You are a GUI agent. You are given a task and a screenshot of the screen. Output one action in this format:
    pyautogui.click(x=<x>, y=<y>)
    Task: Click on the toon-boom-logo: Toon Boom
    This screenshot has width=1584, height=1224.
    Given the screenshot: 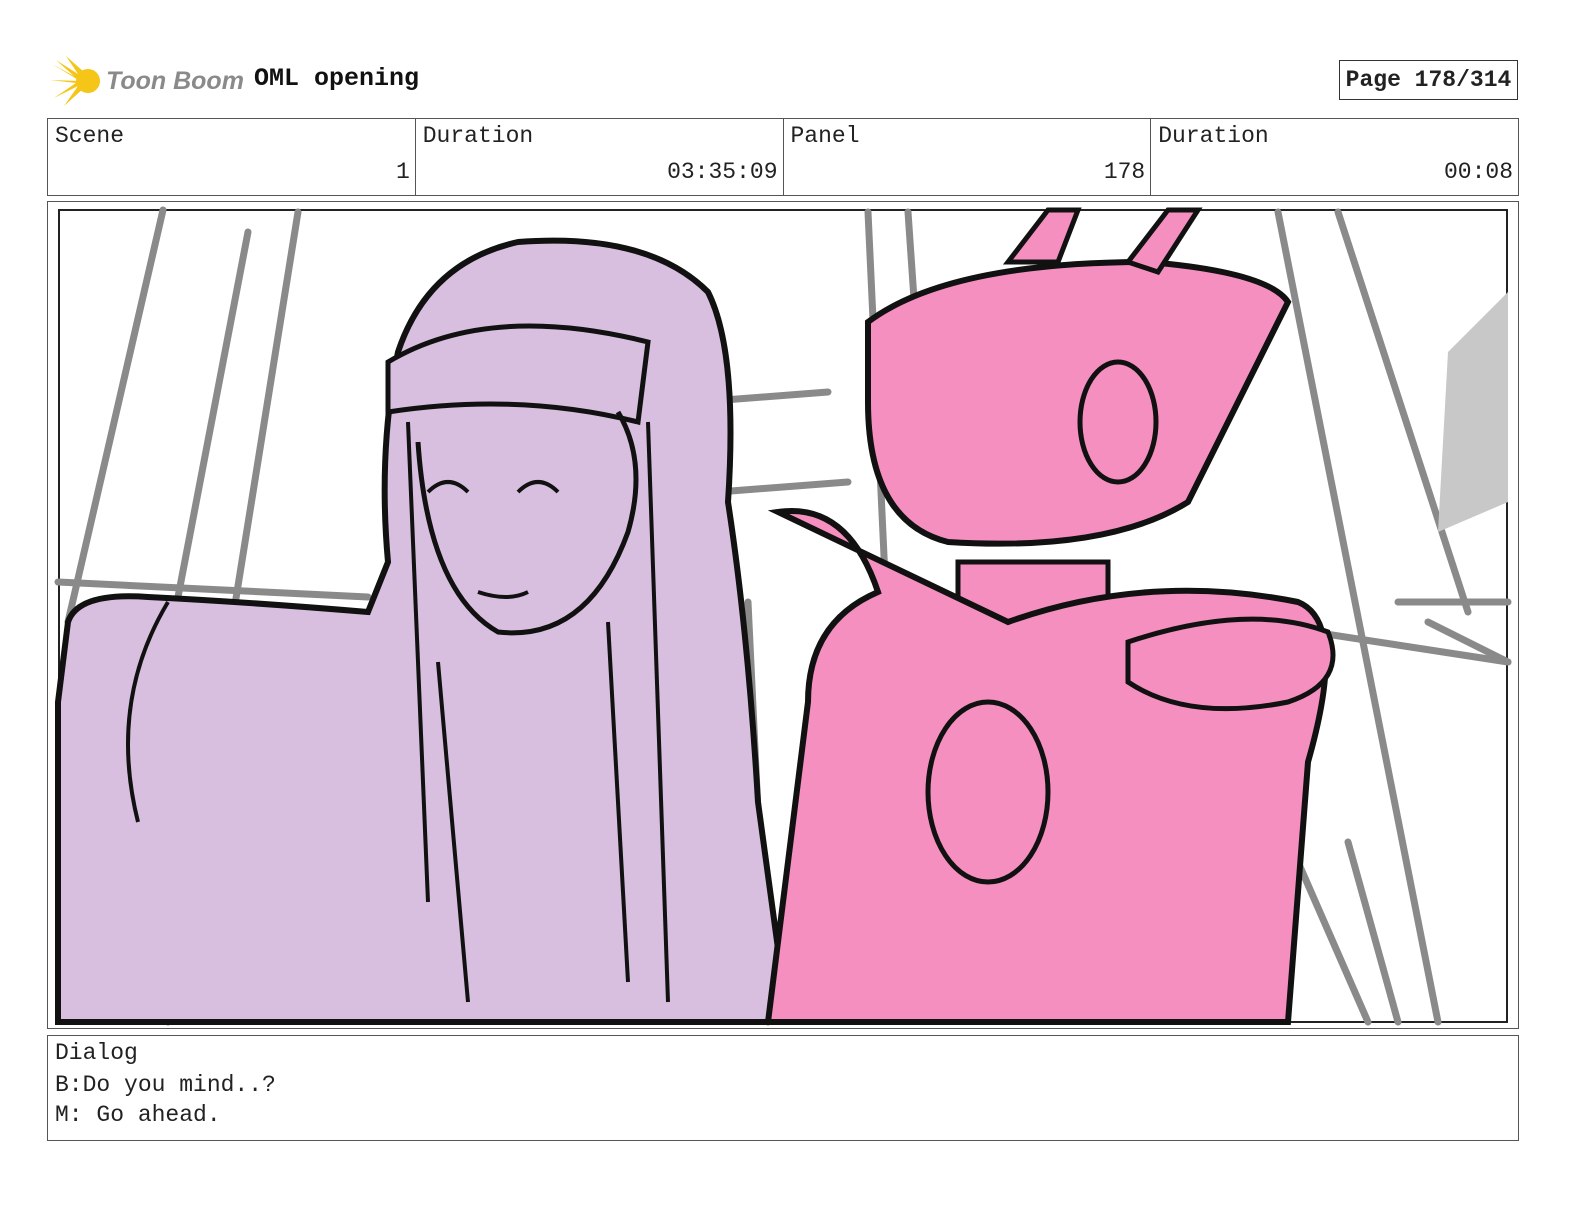 What is the action you would take?
    pyautogui.click(x=147, y=81)
    